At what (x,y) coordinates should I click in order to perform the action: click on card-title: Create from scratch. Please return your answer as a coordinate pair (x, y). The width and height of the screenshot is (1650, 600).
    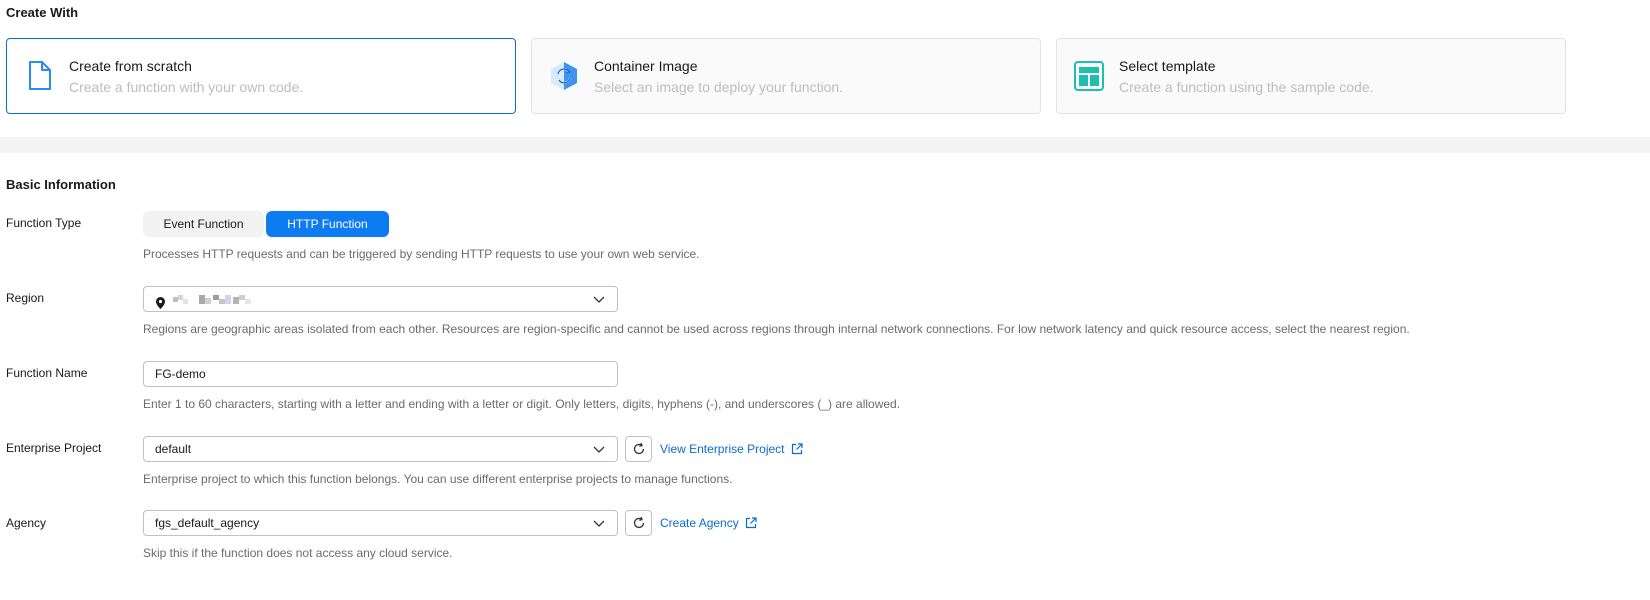
    Looking at the image, I should click on (130, 66).